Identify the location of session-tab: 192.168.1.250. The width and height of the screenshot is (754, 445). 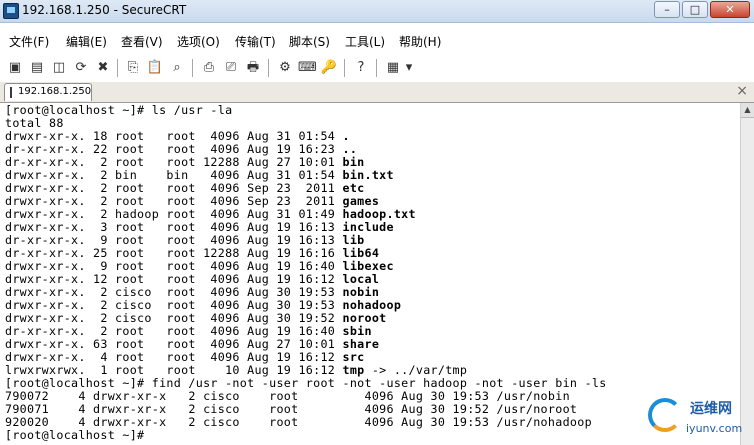
(48, 92).